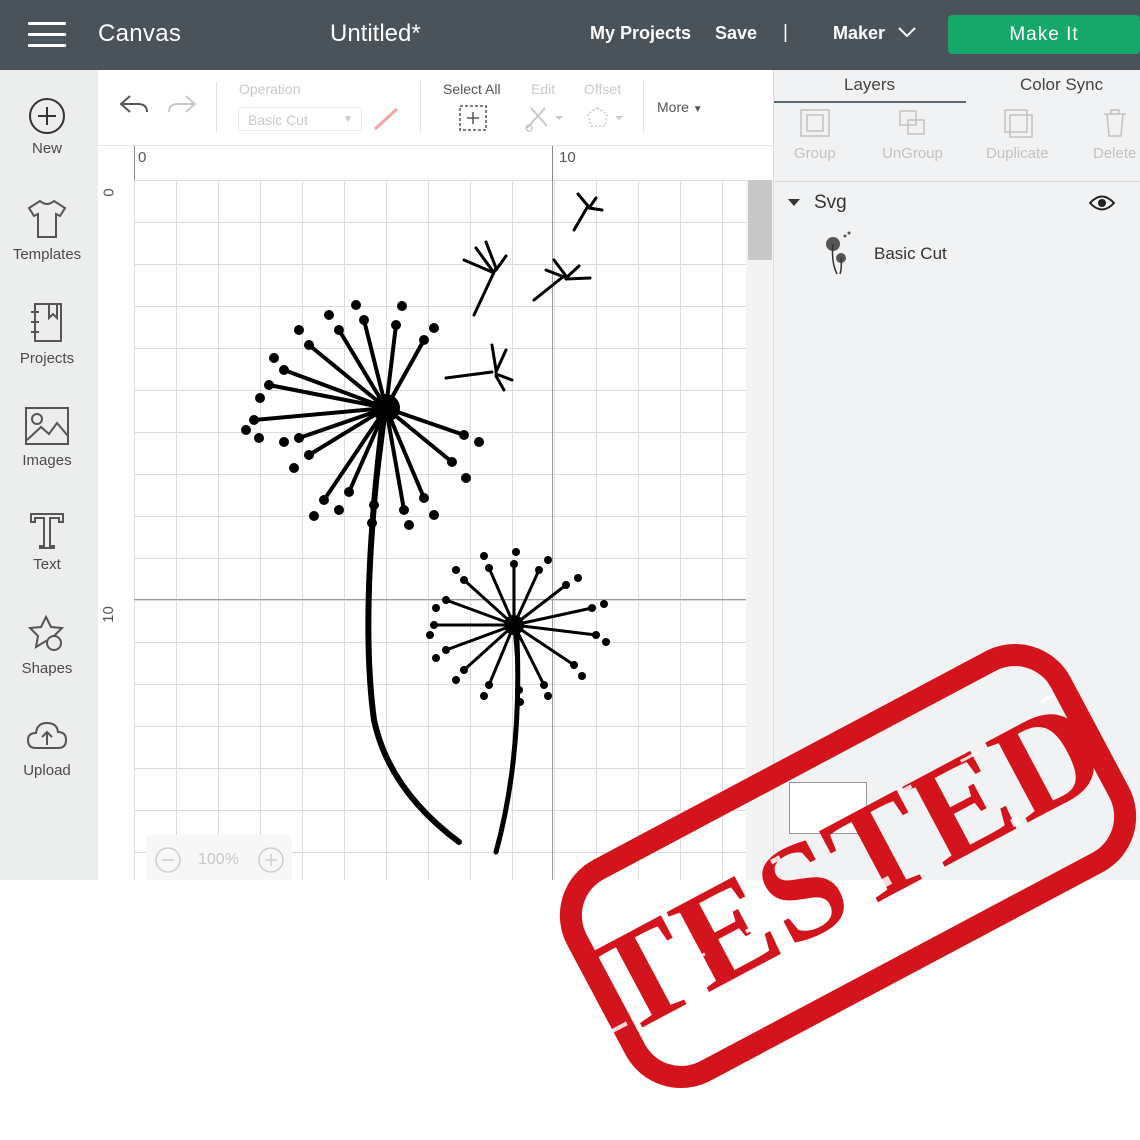 This screenshot has height=1140, width=1140. Describe the element at coordinates (182, 105) in the screenshot. I see `redo-icon` at that location.